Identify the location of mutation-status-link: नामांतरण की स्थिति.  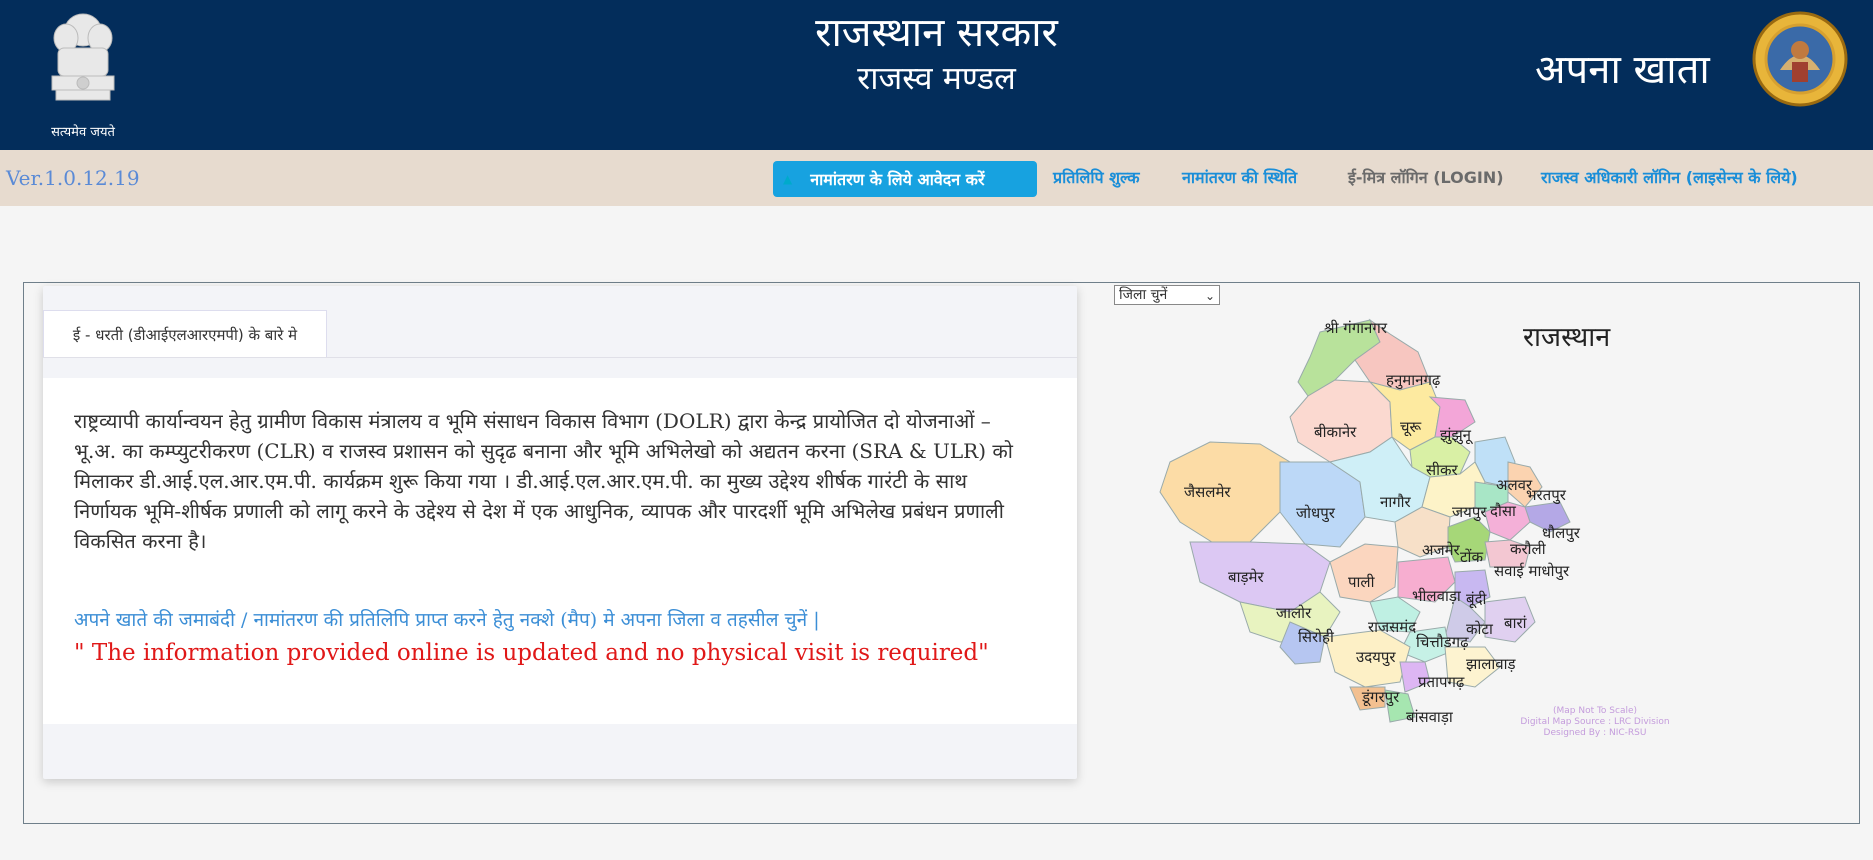
(1239, 177).